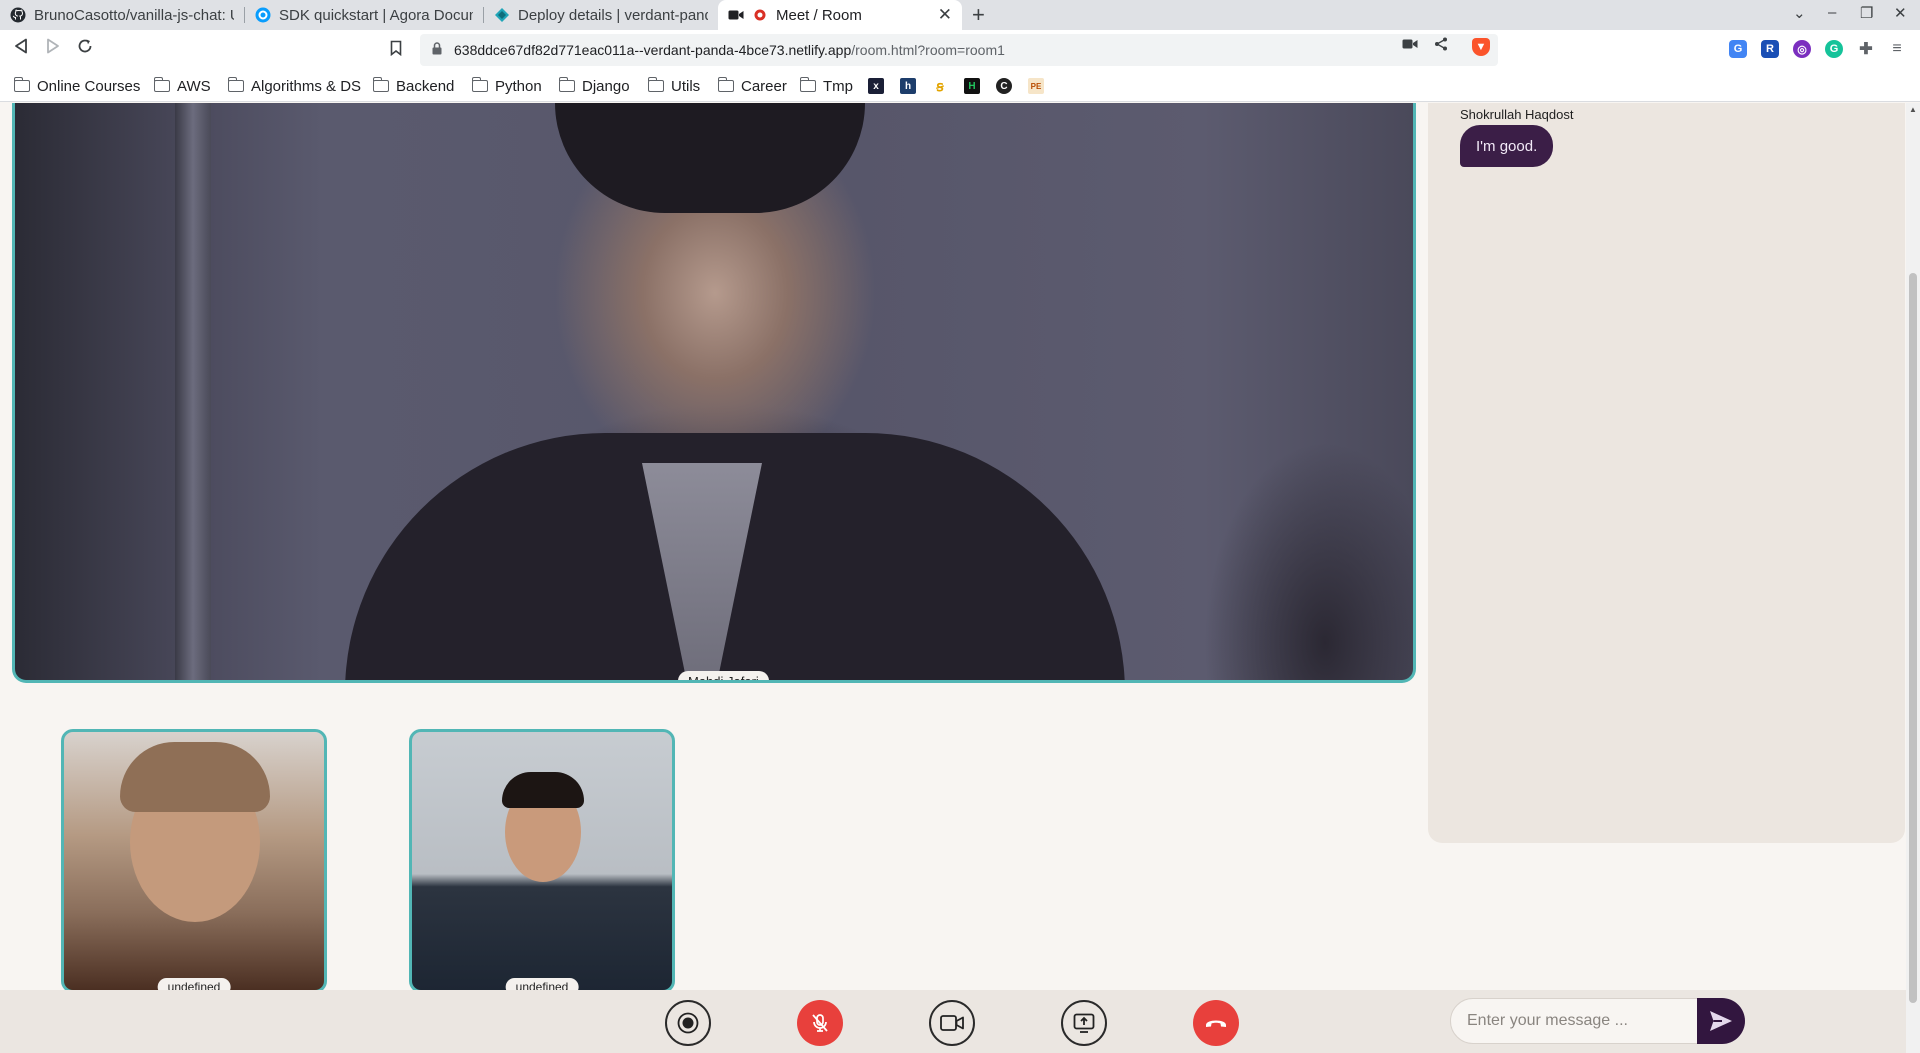  Describe the element at coordinates (723, 675) in the screenshot. I see `main-speaker-name: Mahdi Jafari` at that location.